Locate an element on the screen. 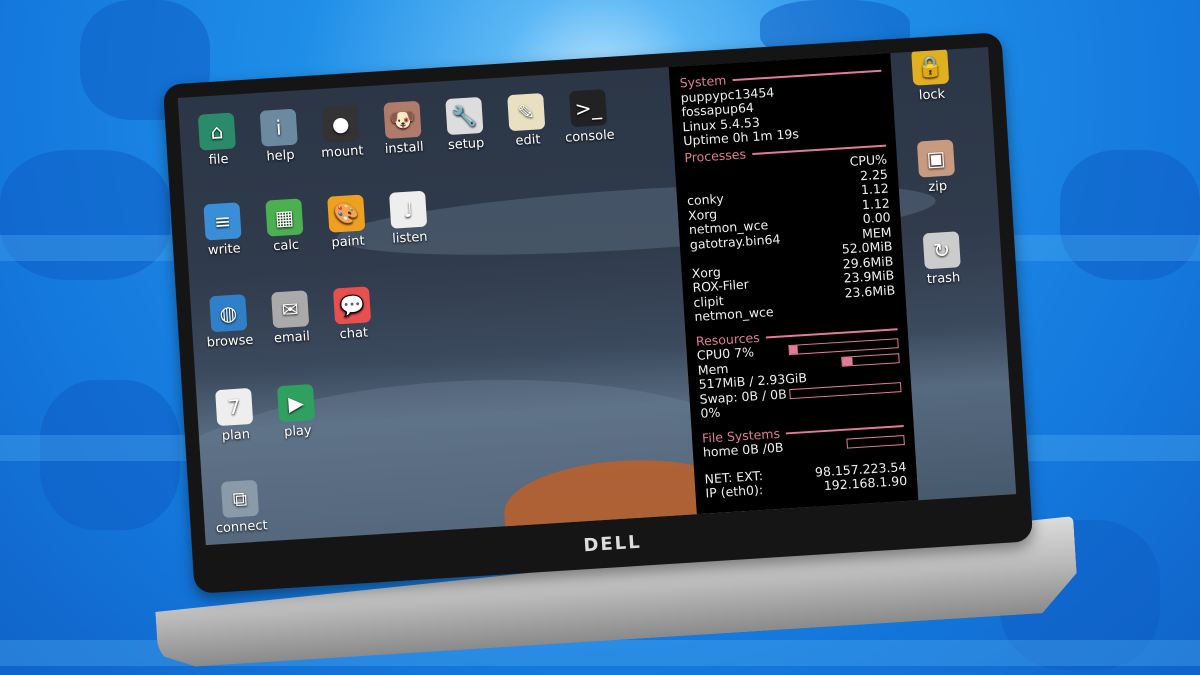  desktop-icon-console: >_ console is located at coordinates (588, 117).